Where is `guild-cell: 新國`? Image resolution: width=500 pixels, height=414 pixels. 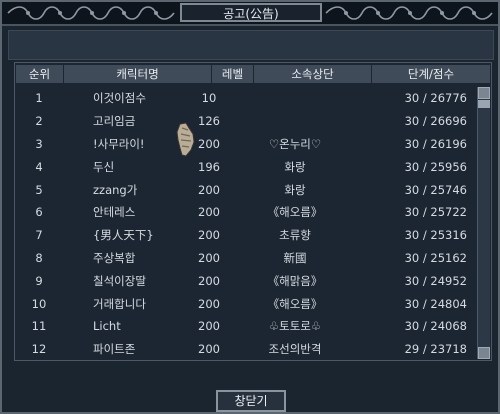 guild-cell: 新國 is located at coordinates (295, 257).